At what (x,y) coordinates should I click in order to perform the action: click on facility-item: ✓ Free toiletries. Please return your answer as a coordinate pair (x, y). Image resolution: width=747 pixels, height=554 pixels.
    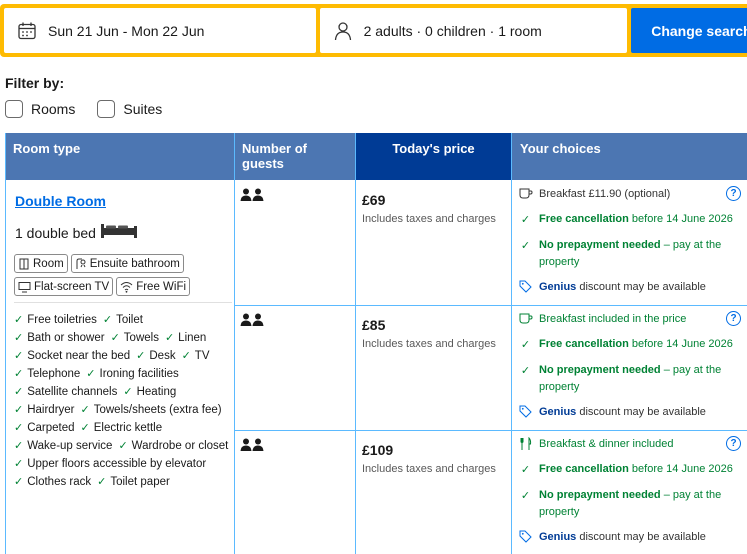
    Looking at the image, I should click on (55, 320).